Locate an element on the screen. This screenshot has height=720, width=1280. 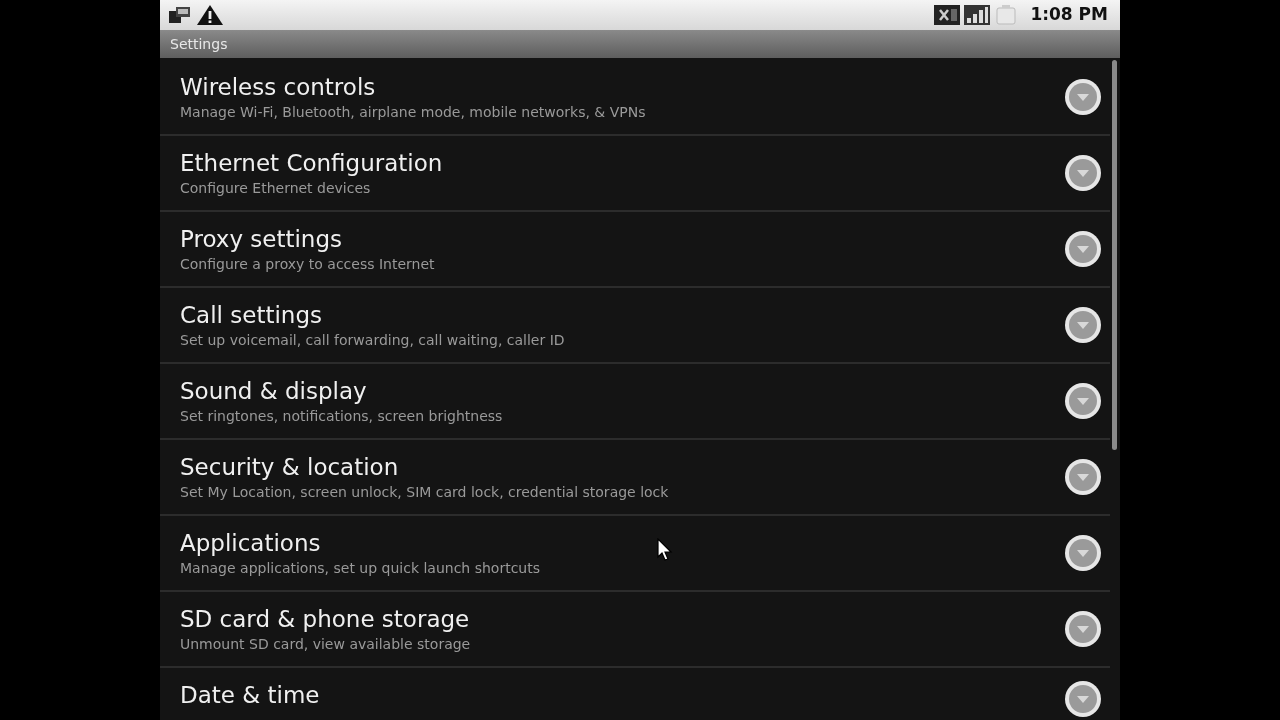
settings-item: Ethernet Configuration Configure Ethernet devices is located at coordinates (635, 174).